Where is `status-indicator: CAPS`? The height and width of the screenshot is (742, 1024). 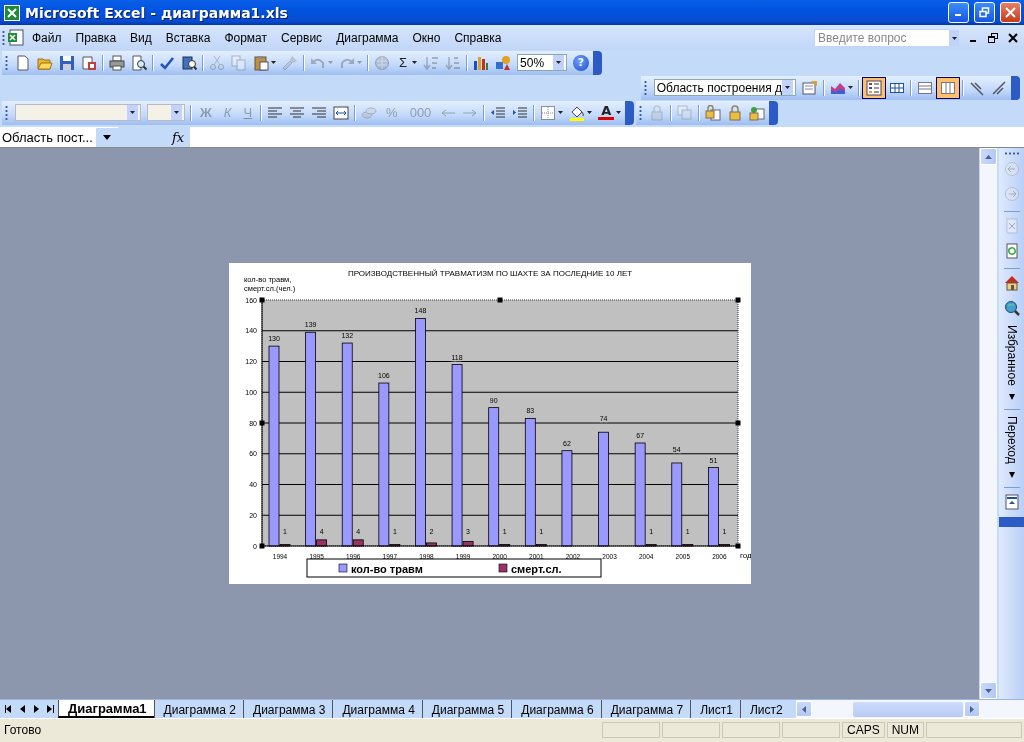 status-indicator: CAPS is located at coordinates (863, 730).